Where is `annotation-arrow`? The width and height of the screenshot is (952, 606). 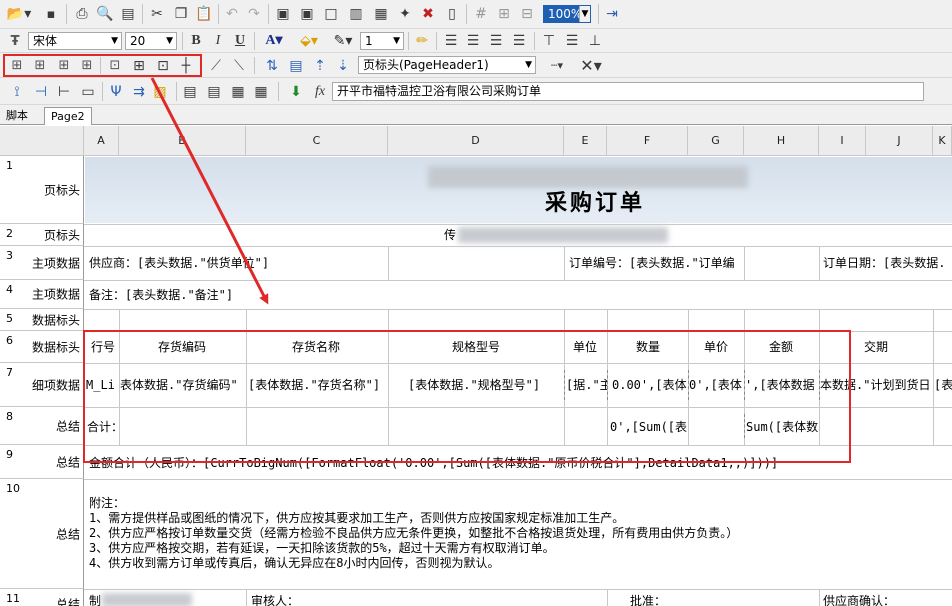
annotation-arrow is located at coordinates (209, 191).